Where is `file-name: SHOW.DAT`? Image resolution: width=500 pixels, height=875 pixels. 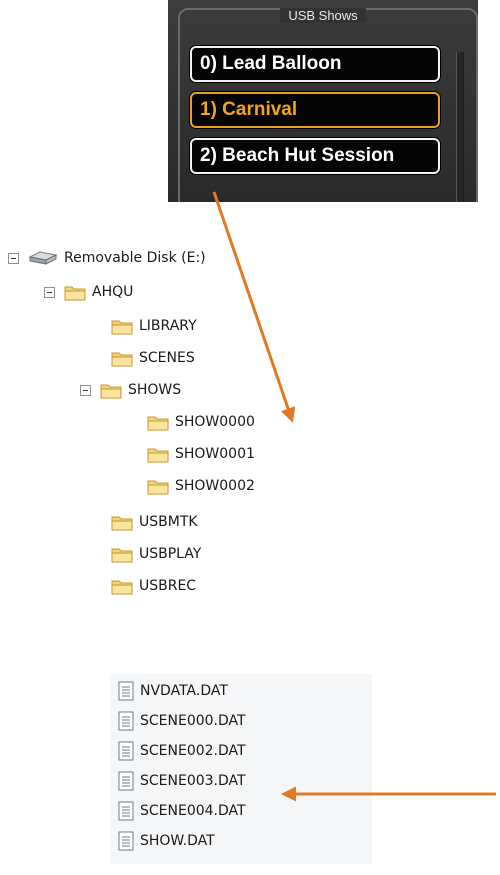
file-name: SHOW.DAT is located at coordinates (177, 841).